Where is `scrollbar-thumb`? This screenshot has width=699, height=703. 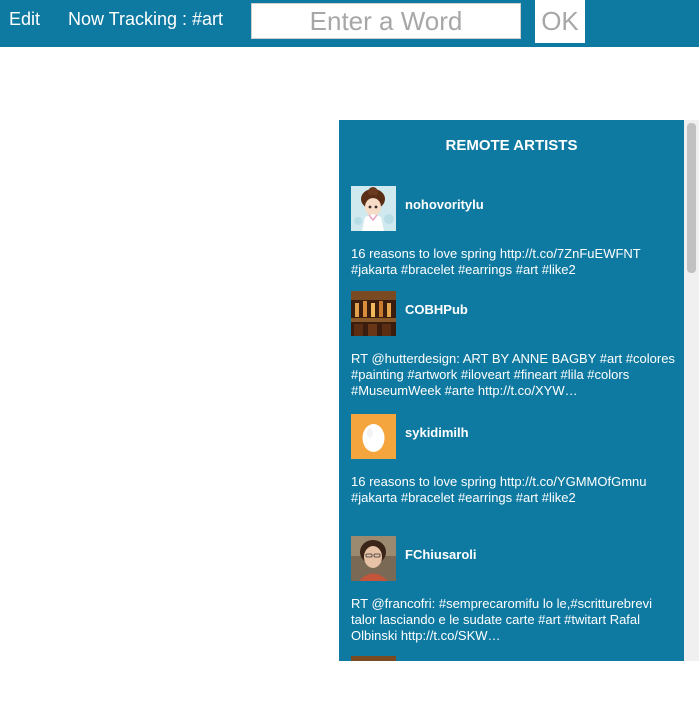
scrollbar-thumb is located at coordinates (691, 198).